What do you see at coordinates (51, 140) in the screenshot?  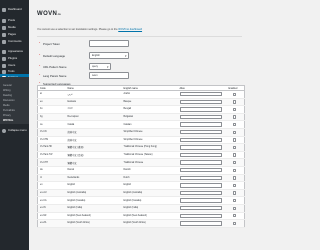 I see `language-code-cell: zh-CHS` at bounding box center [51, 140].